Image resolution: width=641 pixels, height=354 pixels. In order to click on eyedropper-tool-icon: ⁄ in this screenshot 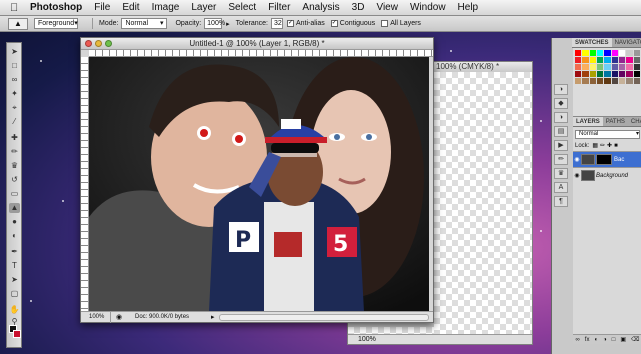, I will do `click(14, 122)`.